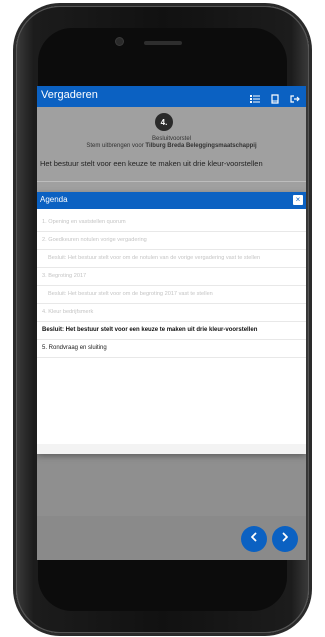 This screenshot has width=325, height=637. Describe the element at coordinates (14, 126) in the screenshot. I see `mute-switch` at that location.